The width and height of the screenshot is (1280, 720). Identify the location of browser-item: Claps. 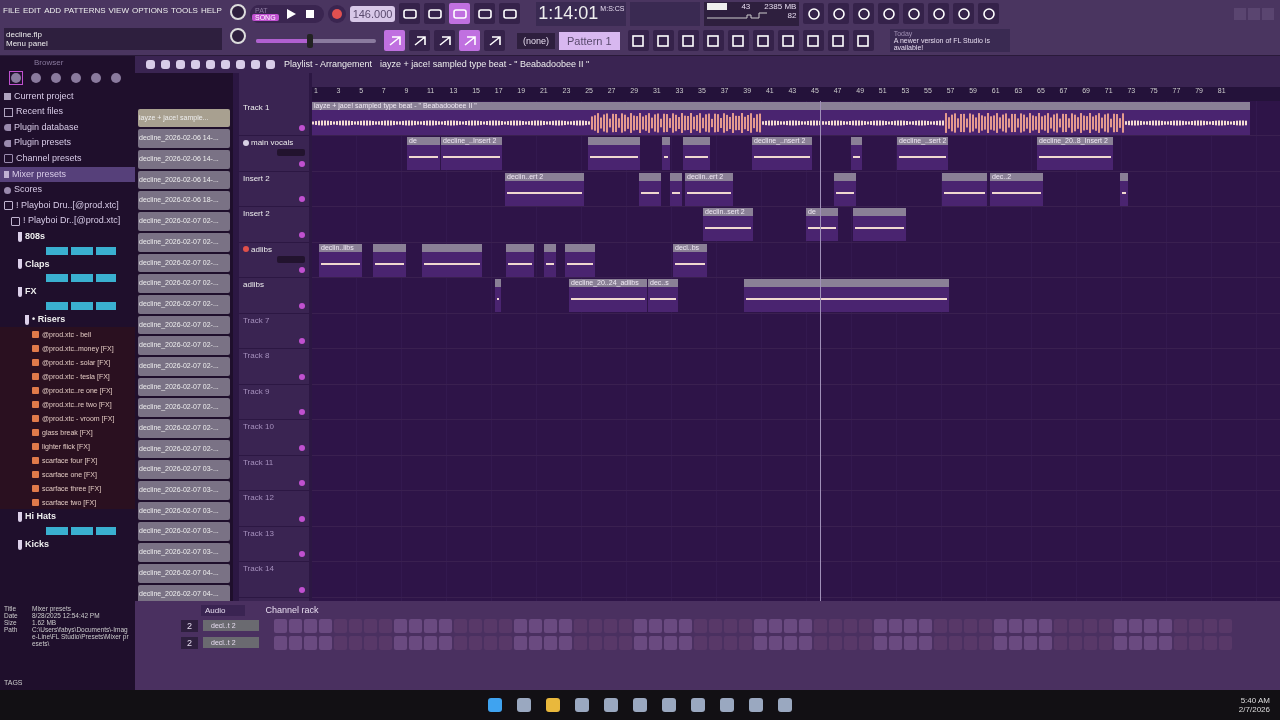
(67, 264).